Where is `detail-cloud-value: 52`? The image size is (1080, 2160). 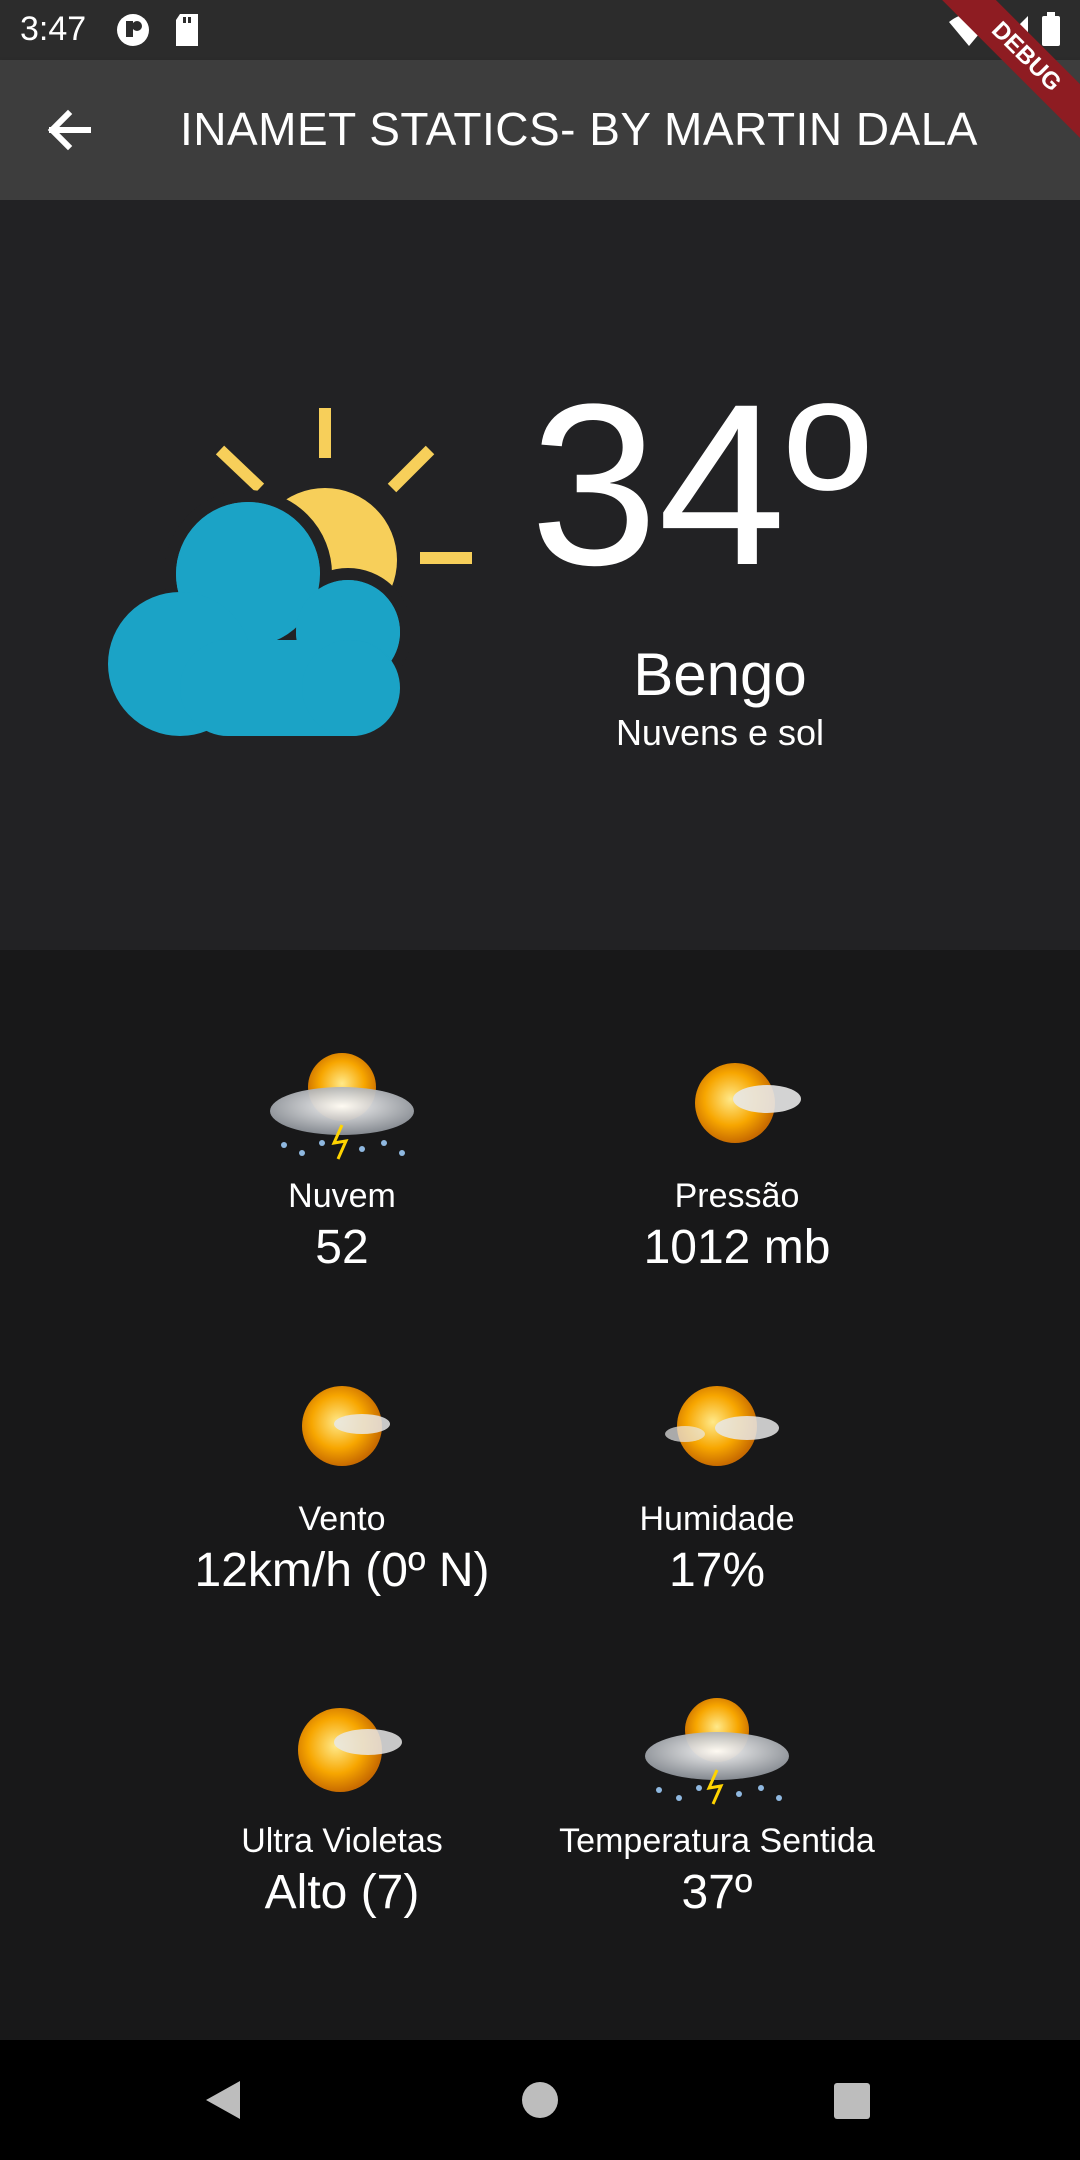
detail-cloud-value: 52 is located at coordinates (342, 1247).